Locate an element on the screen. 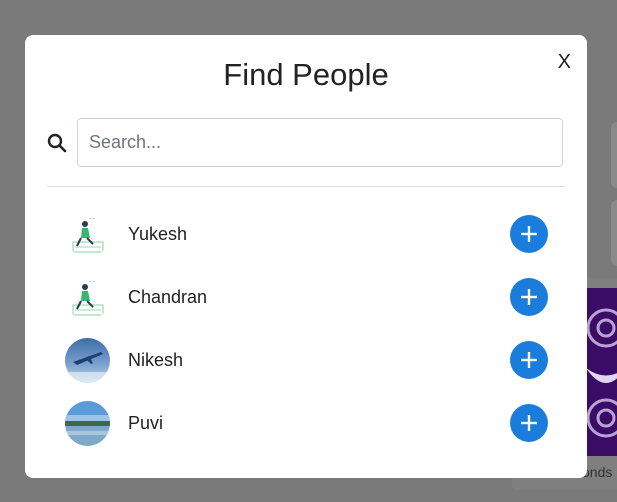 This screenshot has height=502, width=617. background-post-image is located at coordinates (601, 372).